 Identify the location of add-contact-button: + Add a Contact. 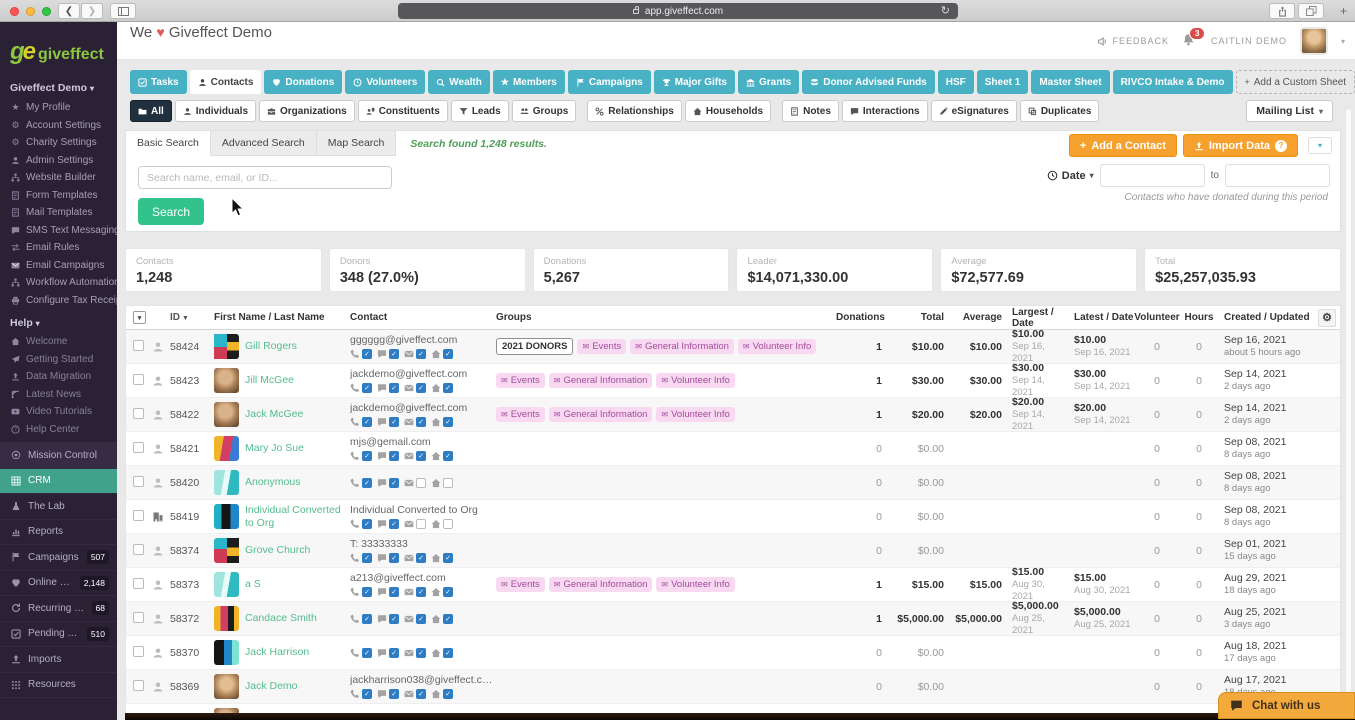
(1122, 145).